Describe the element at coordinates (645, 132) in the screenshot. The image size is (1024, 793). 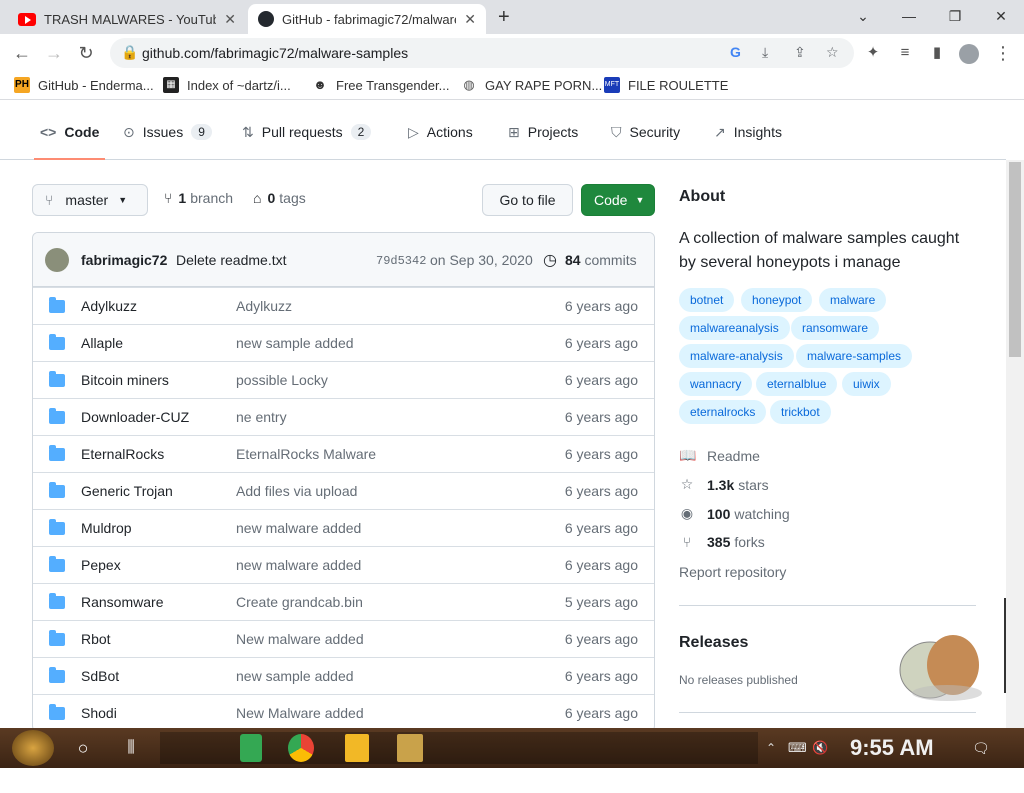
I see `tab-security: ⛉ Security` at that location.